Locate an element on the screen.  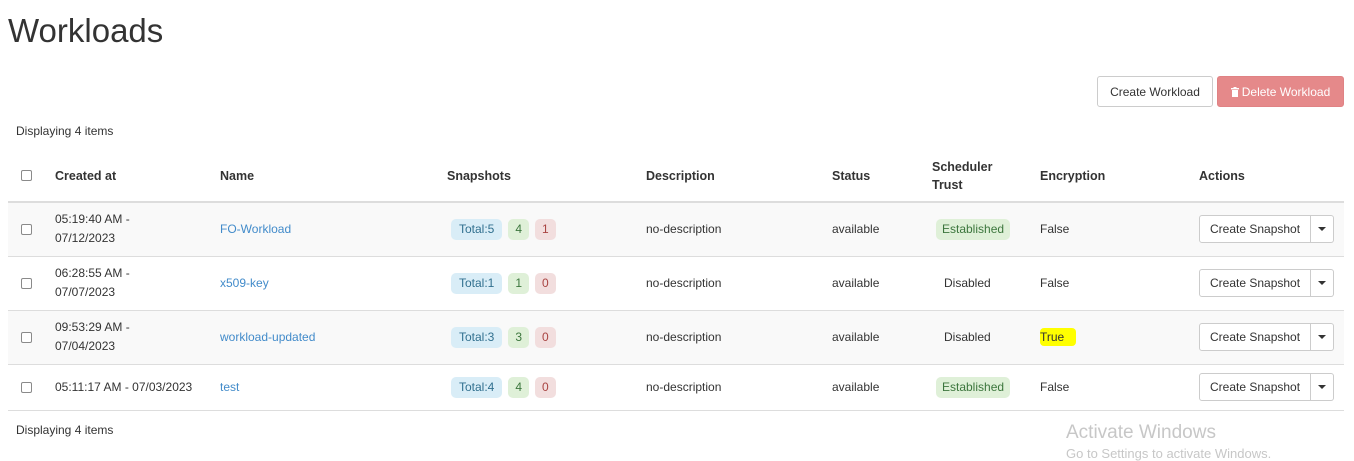
select-all-checkbox is located at coordinates (26, 175).